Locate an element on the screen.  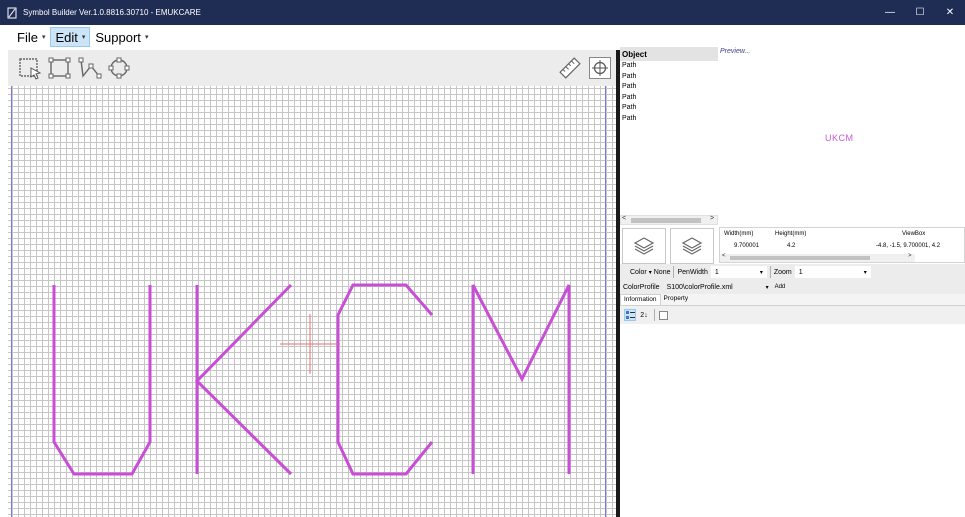
alphabetical-sort-icon: 2↓ is located at coordinates (644, 315).